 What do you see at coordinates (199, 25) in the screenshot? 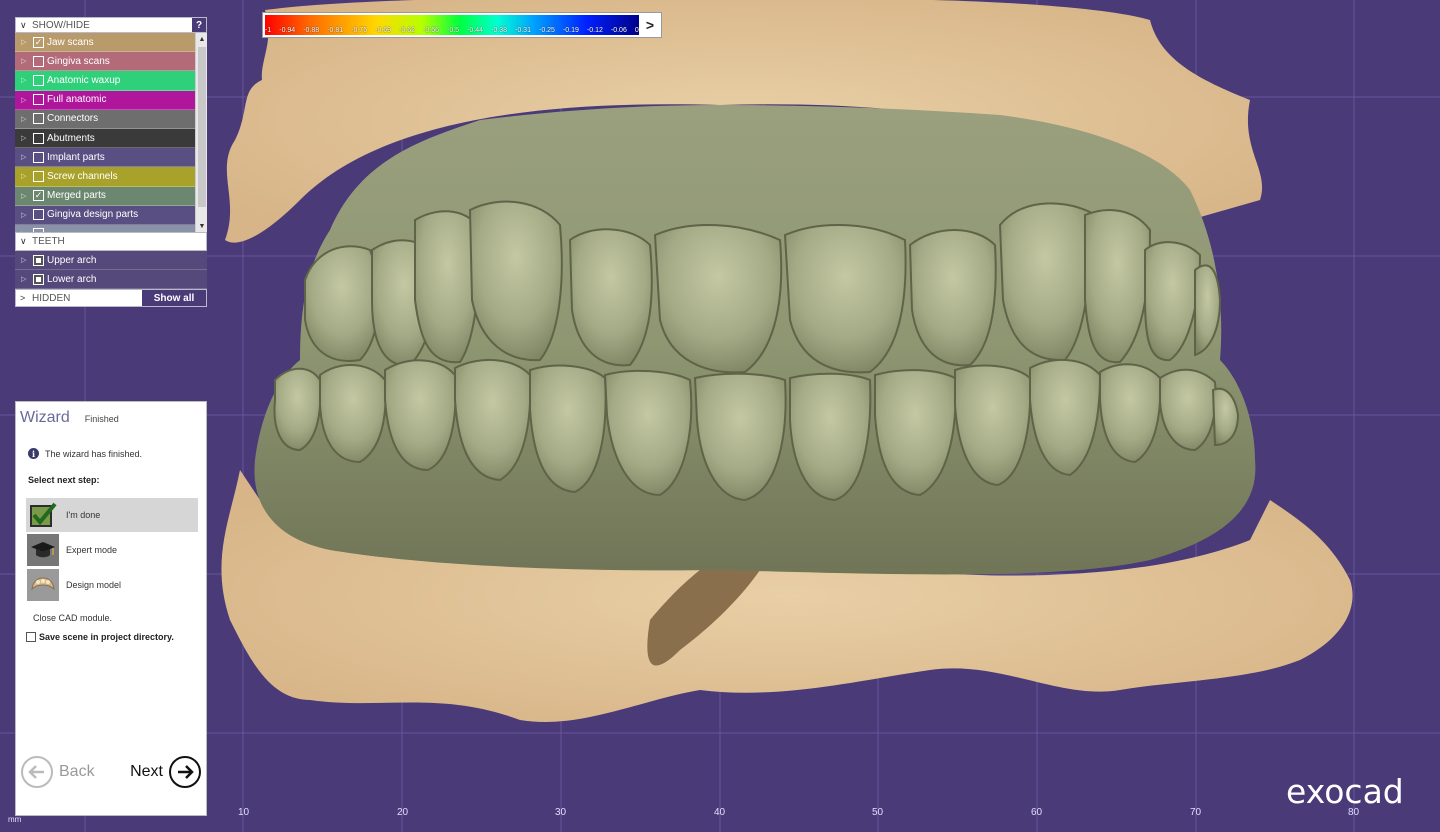
I see `help-button: ?` at bounding box center [199, 25].